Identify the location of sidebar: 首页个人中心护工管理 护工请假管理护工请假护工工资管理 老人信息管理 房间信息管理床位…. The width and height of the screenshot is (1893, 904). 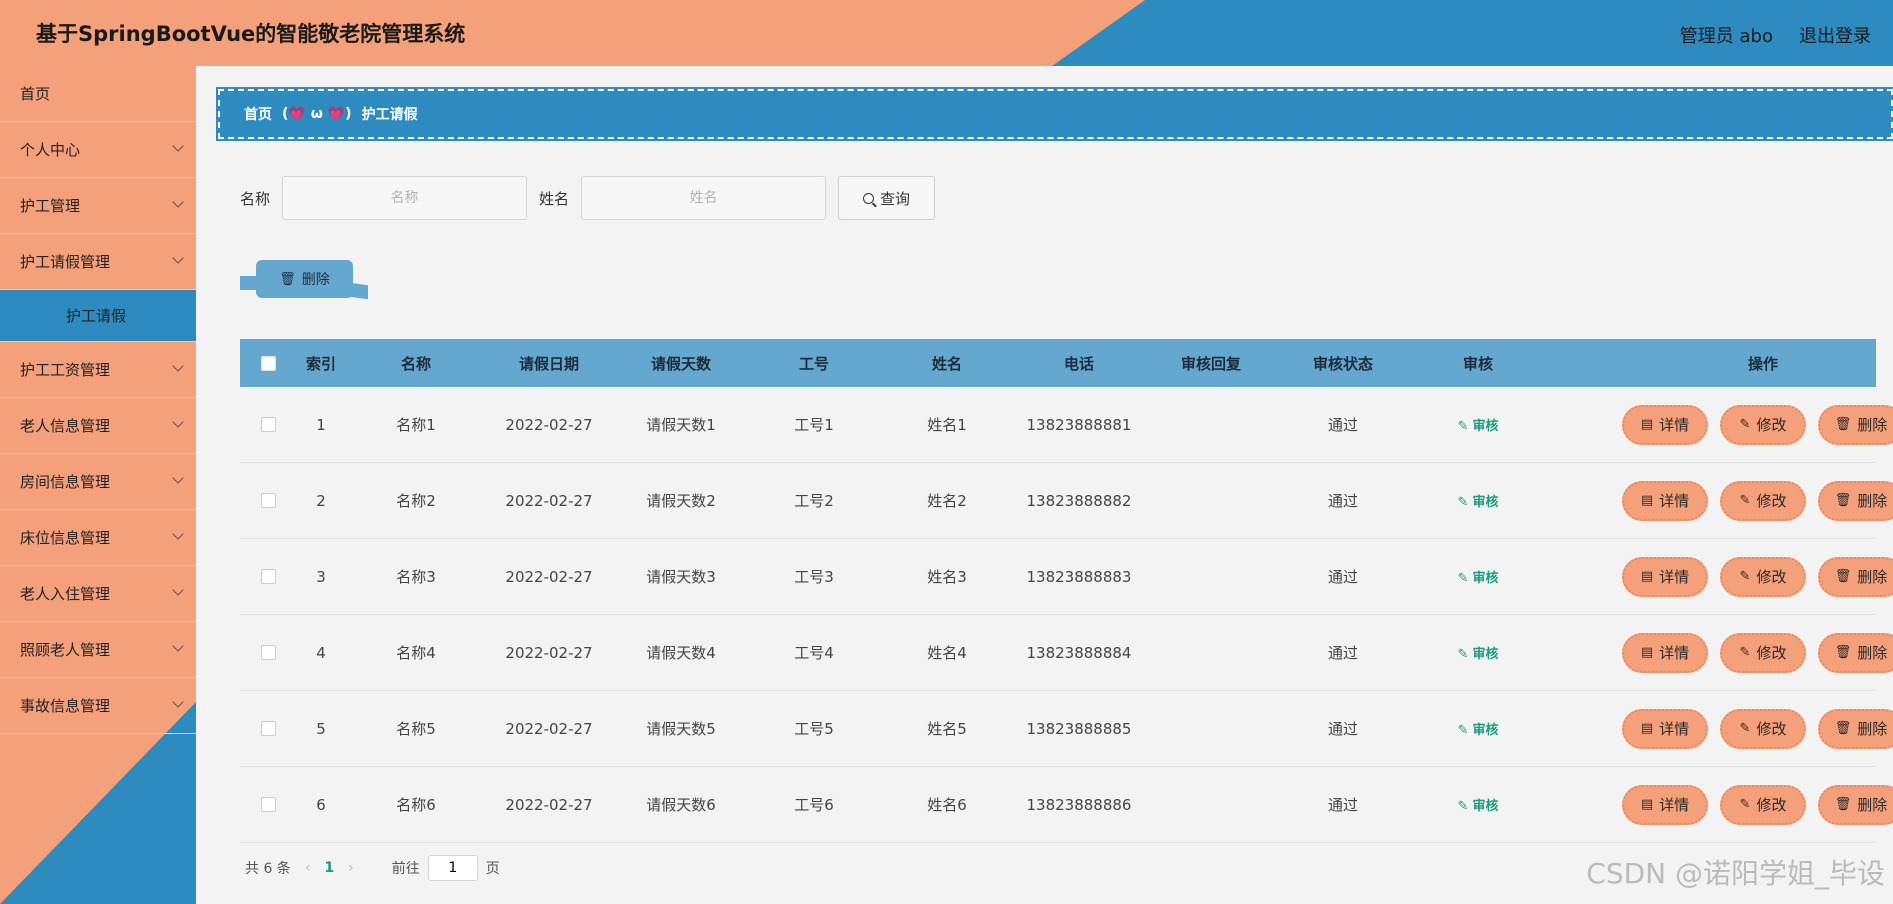
(98, 485).